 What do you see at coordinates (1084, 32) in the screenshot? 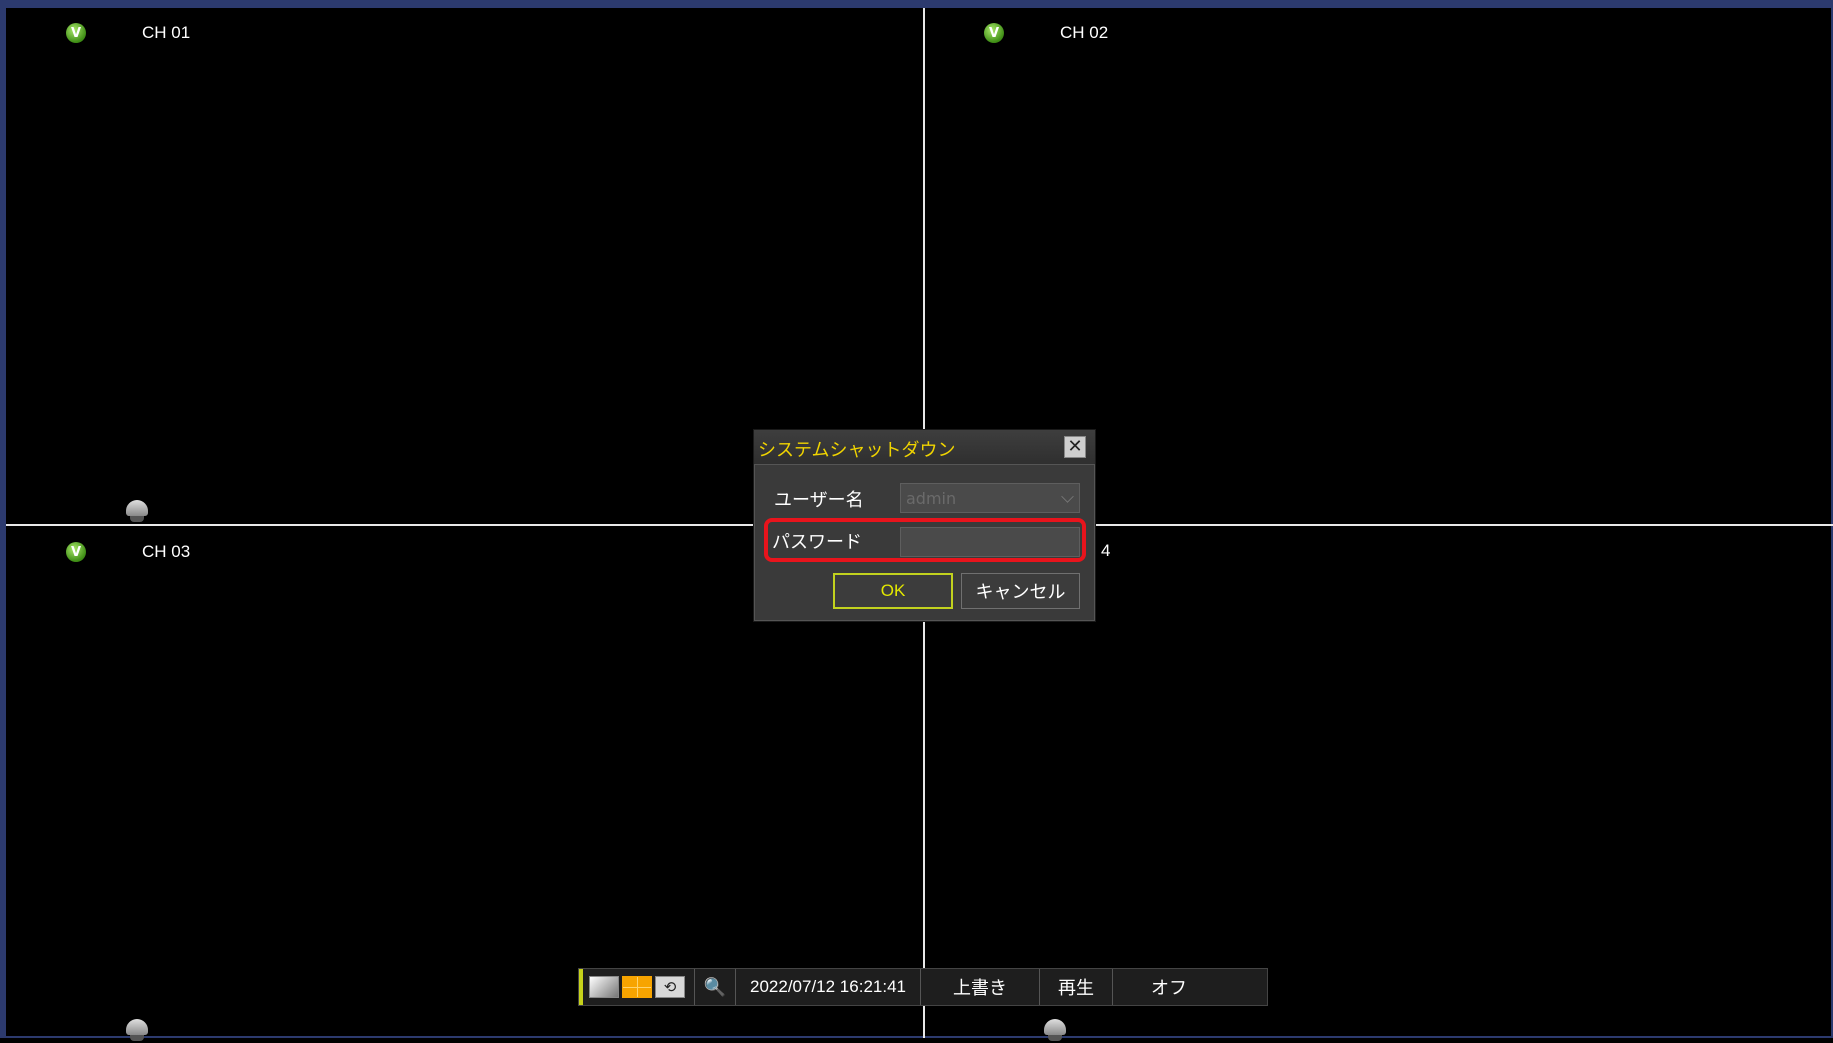
I see `channel-name: CH 02` at bounding box center [1084, 32].